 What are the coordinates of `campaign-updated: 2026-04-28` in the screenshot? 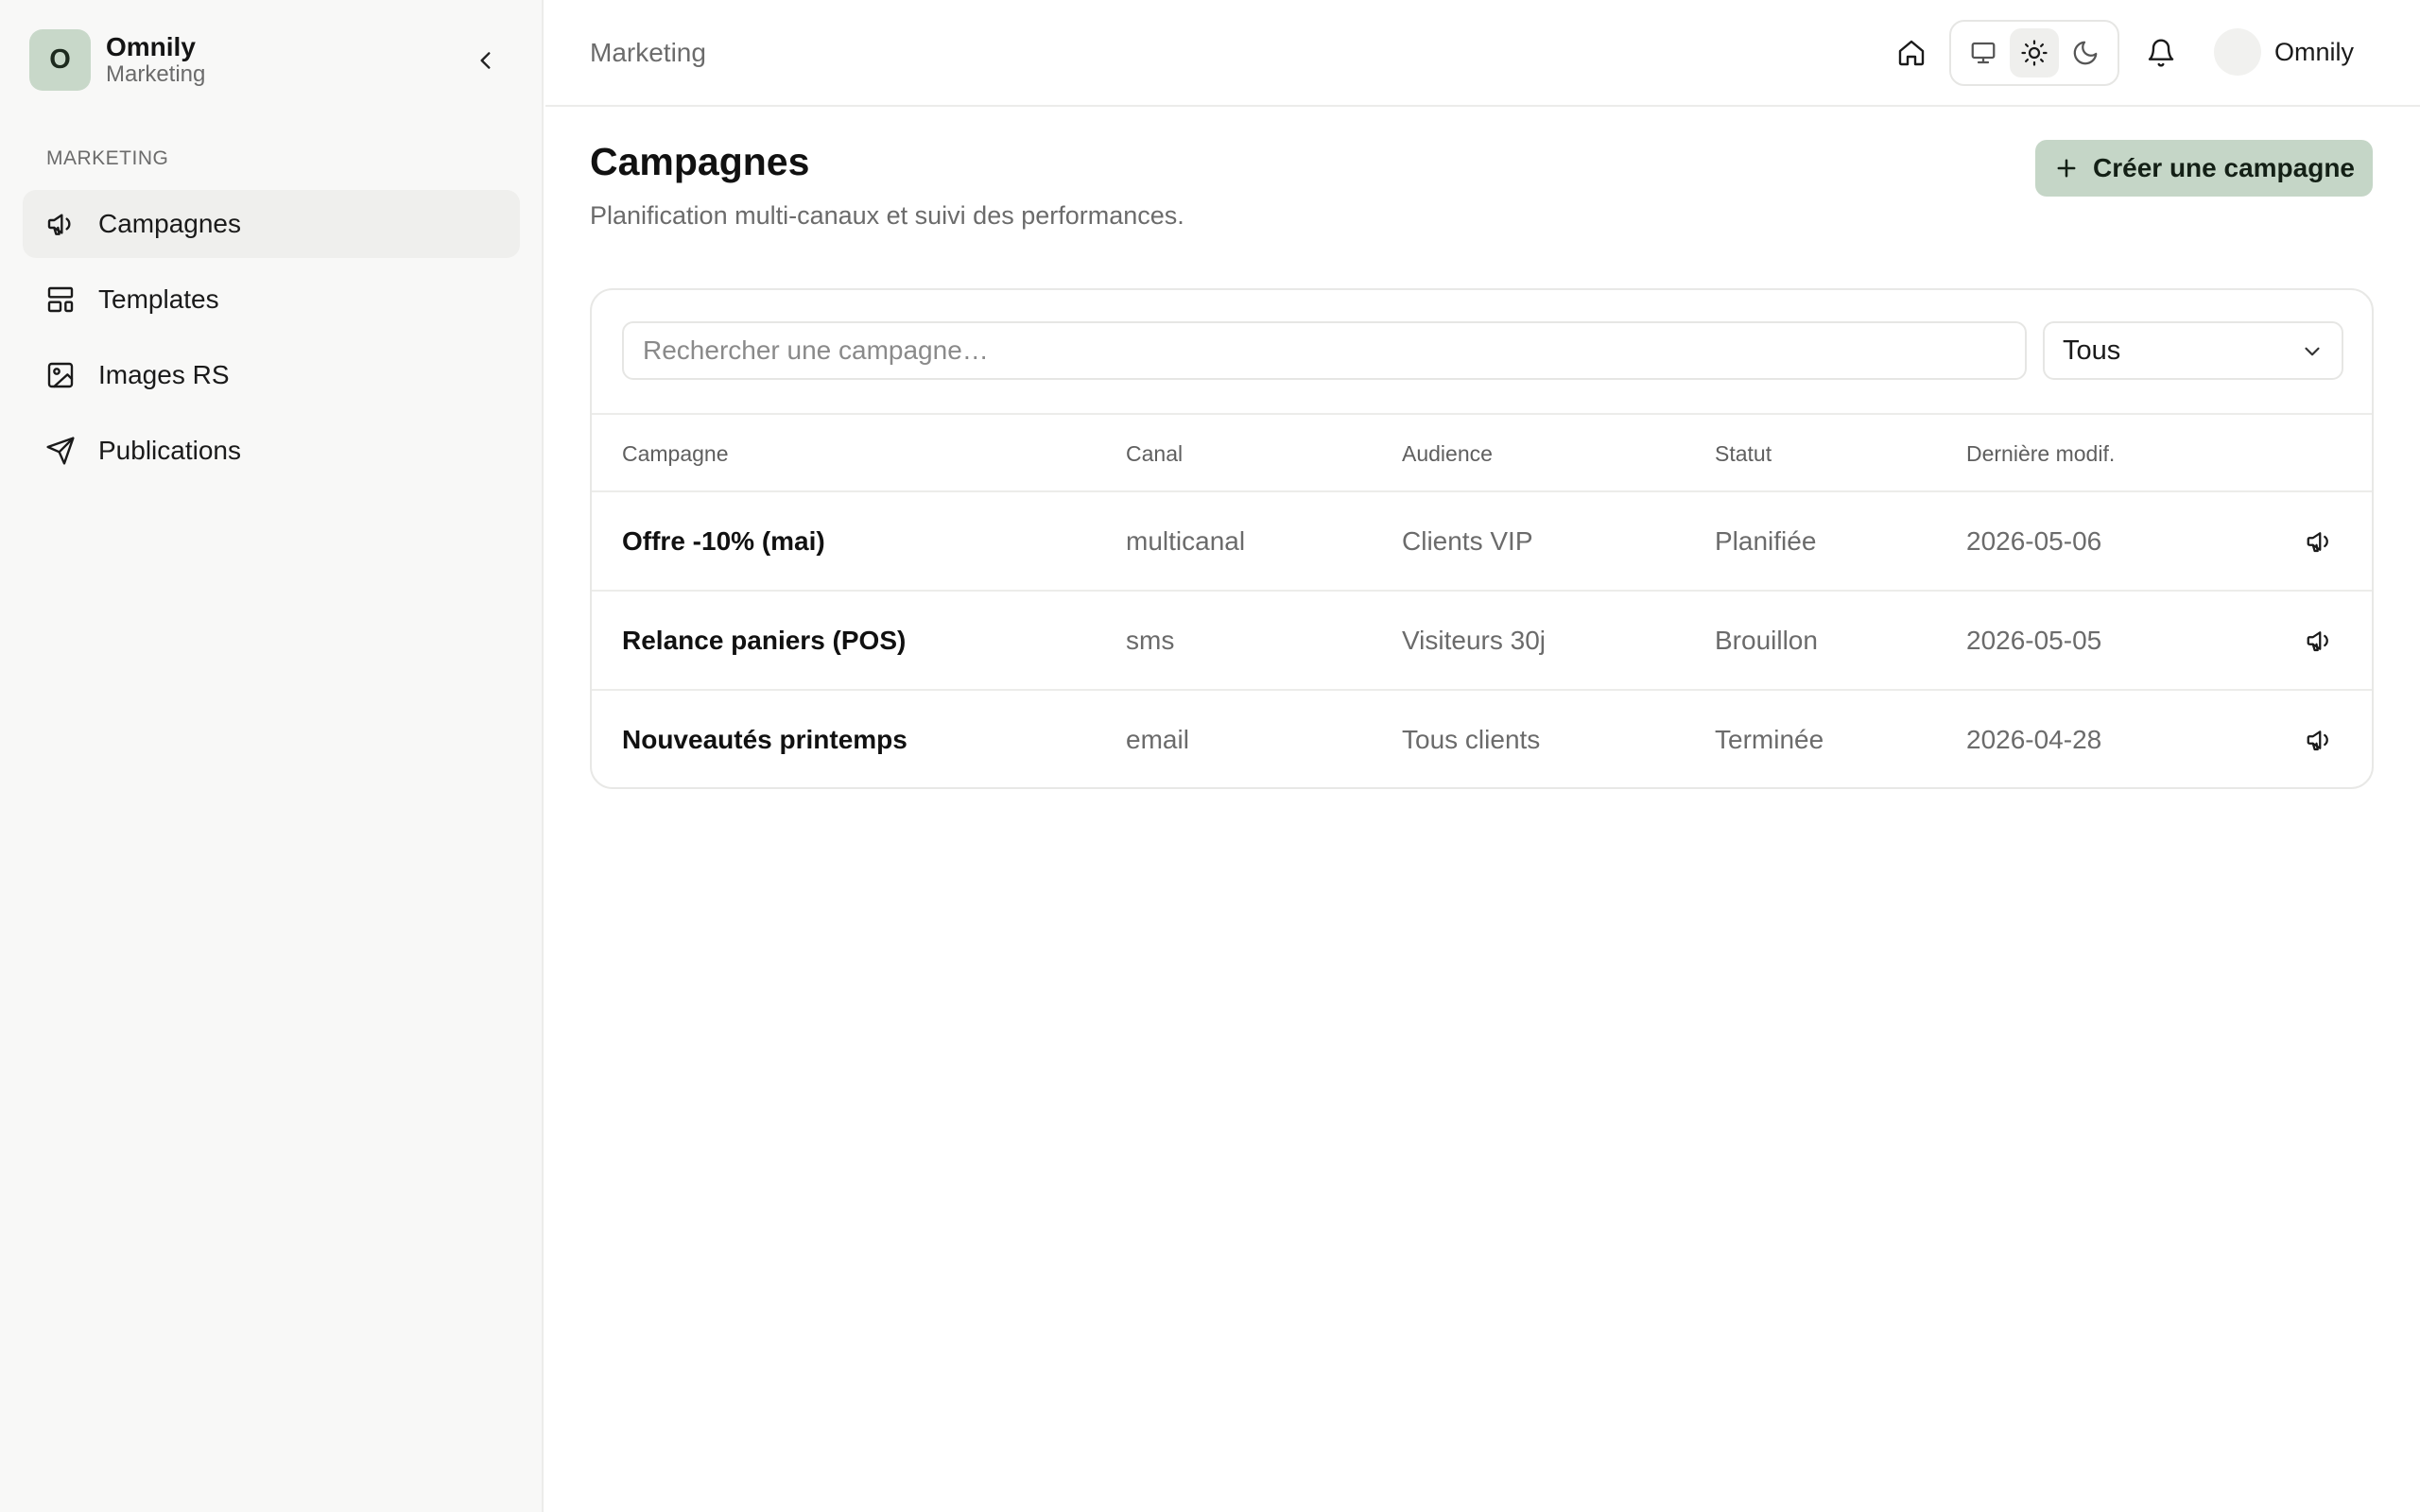 It's located at (2034, 739).